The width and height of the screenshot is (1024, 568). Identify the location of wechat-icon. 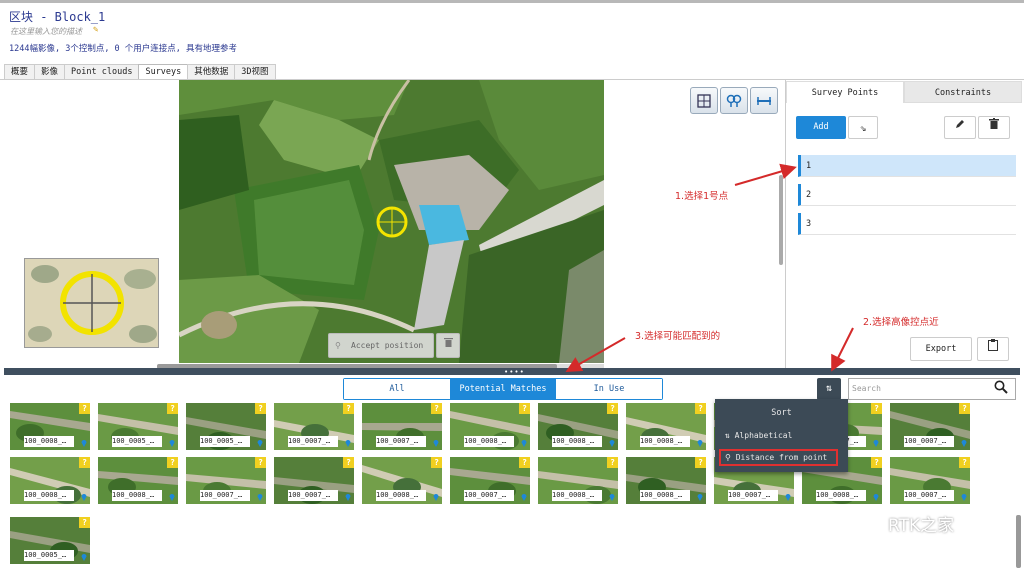
(866, 523).